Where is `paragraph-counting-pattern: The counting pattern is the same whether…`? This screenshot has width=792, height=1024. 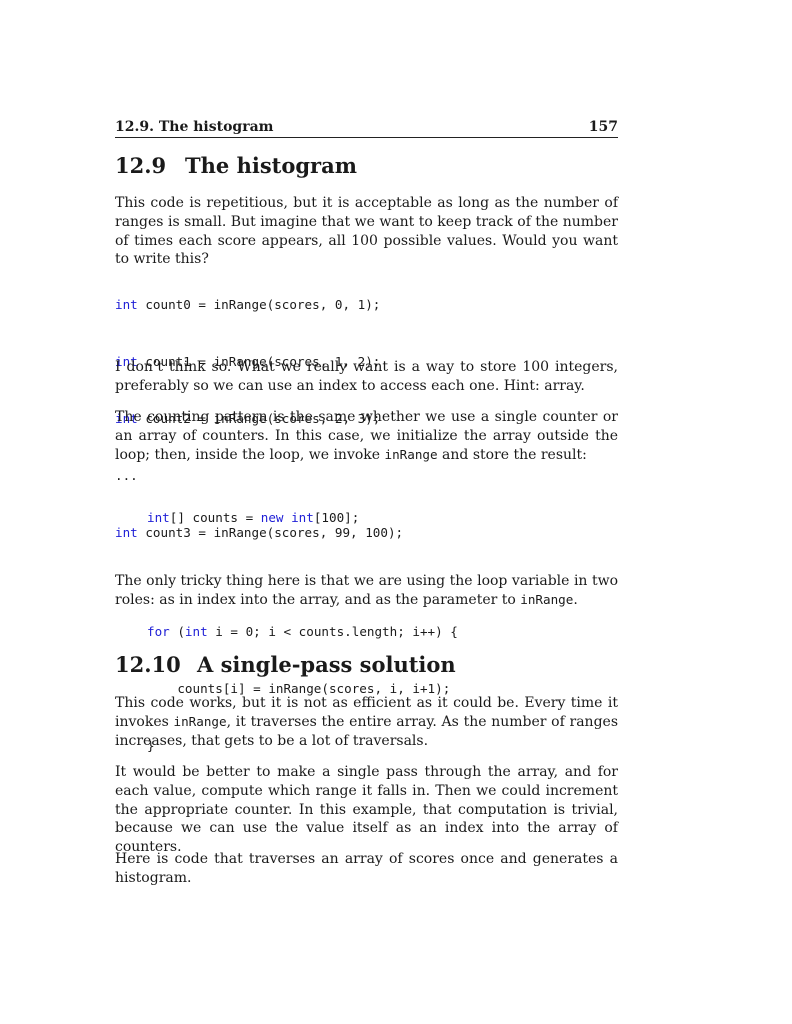
paragraph-counting-pattern: The counting pattern is the same whether… is located at coordinates (366, 436).